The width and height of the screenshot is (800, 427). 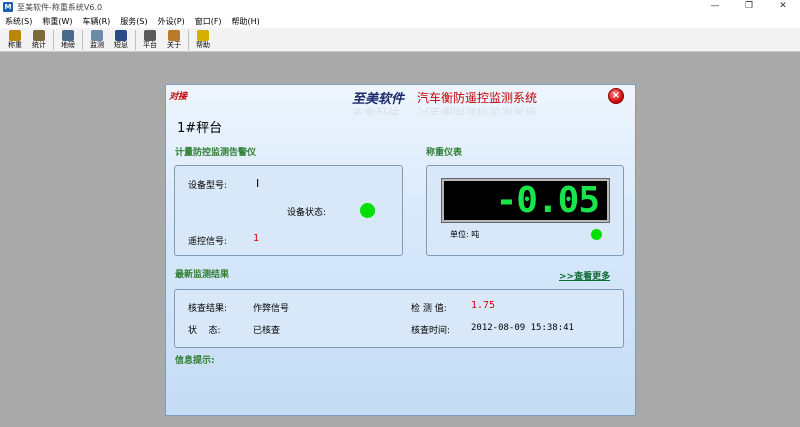 What do you see at coordinates (133, 21) in the screenshot?
I see `menu-service: 服务(S)` at bounding box center [133, 21].